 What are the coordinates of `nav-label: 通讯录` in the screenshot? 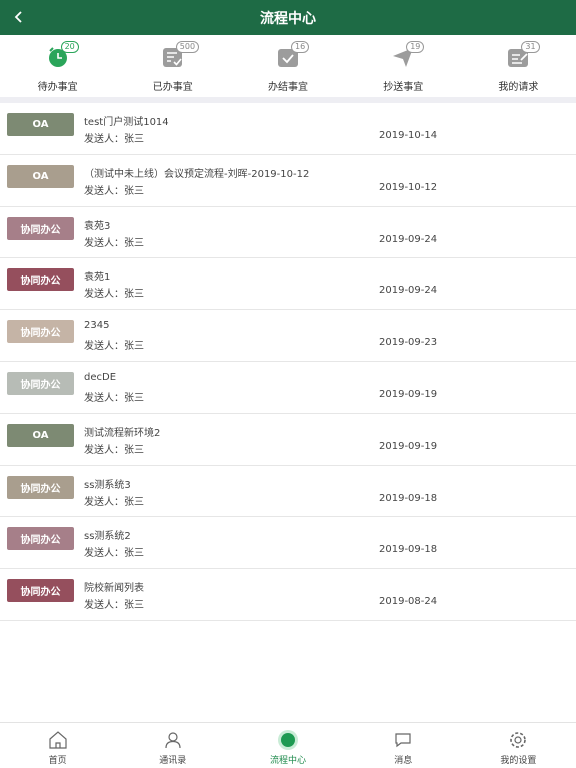 It's located at (173, 761).